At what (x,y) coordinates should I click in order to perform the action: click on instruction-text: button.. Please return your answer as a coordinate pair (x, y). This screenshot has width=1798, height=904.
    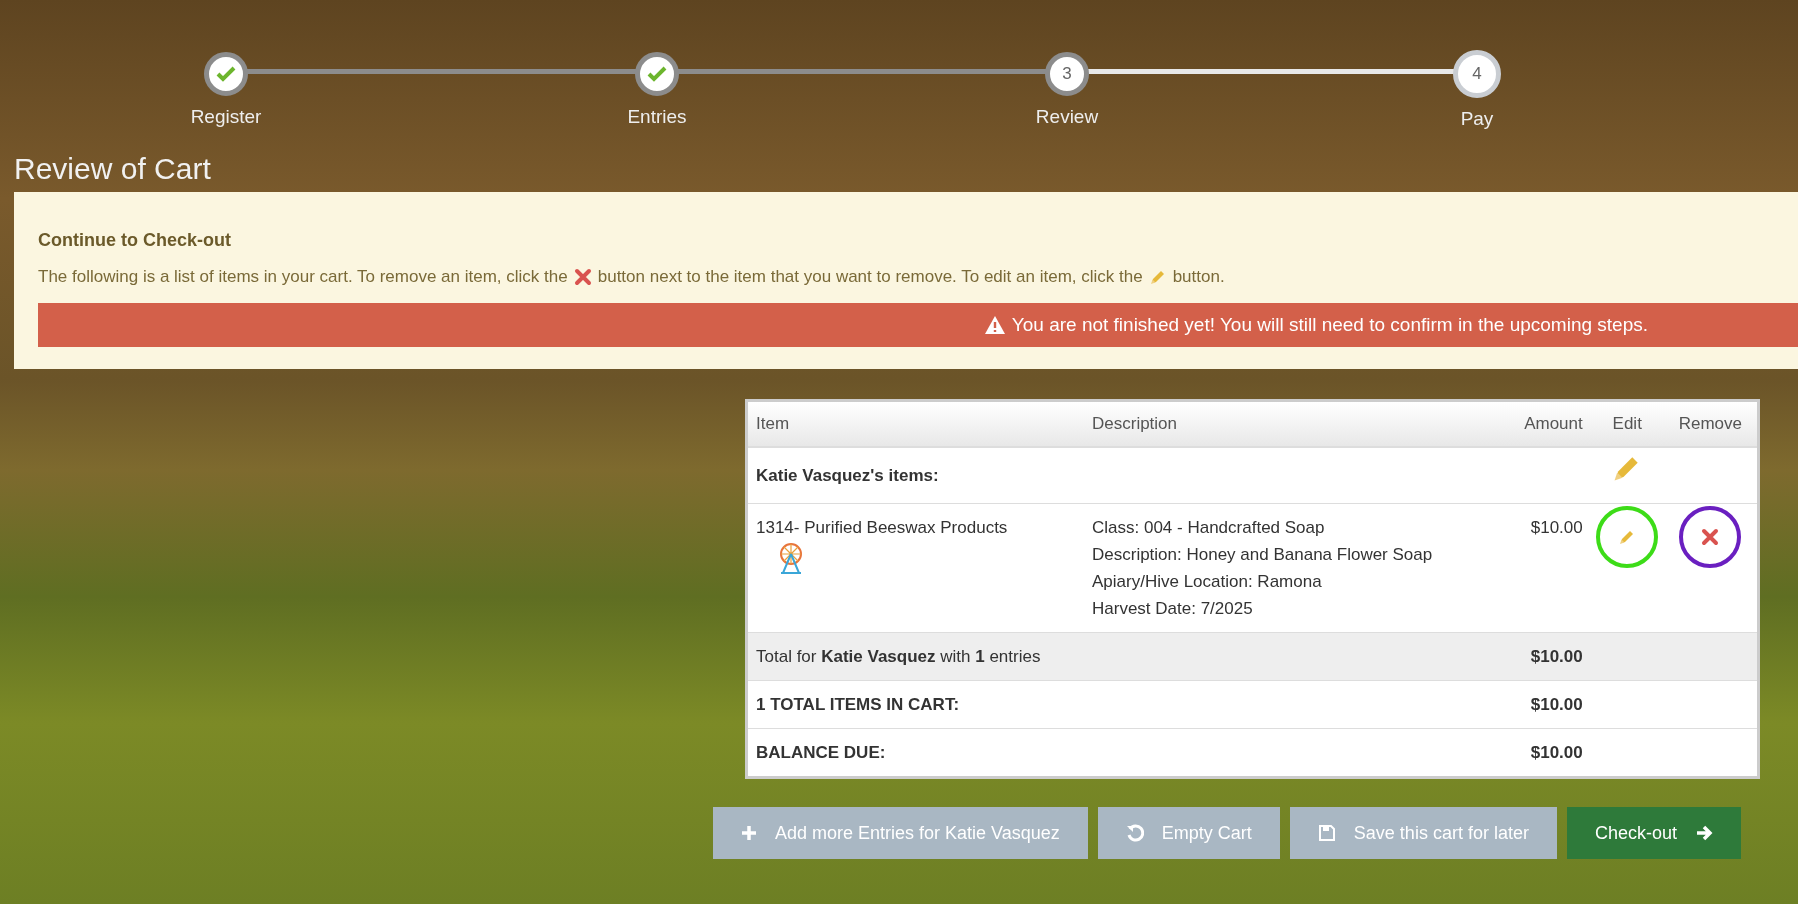
    Looking at the image, I should click on (1198, 277).